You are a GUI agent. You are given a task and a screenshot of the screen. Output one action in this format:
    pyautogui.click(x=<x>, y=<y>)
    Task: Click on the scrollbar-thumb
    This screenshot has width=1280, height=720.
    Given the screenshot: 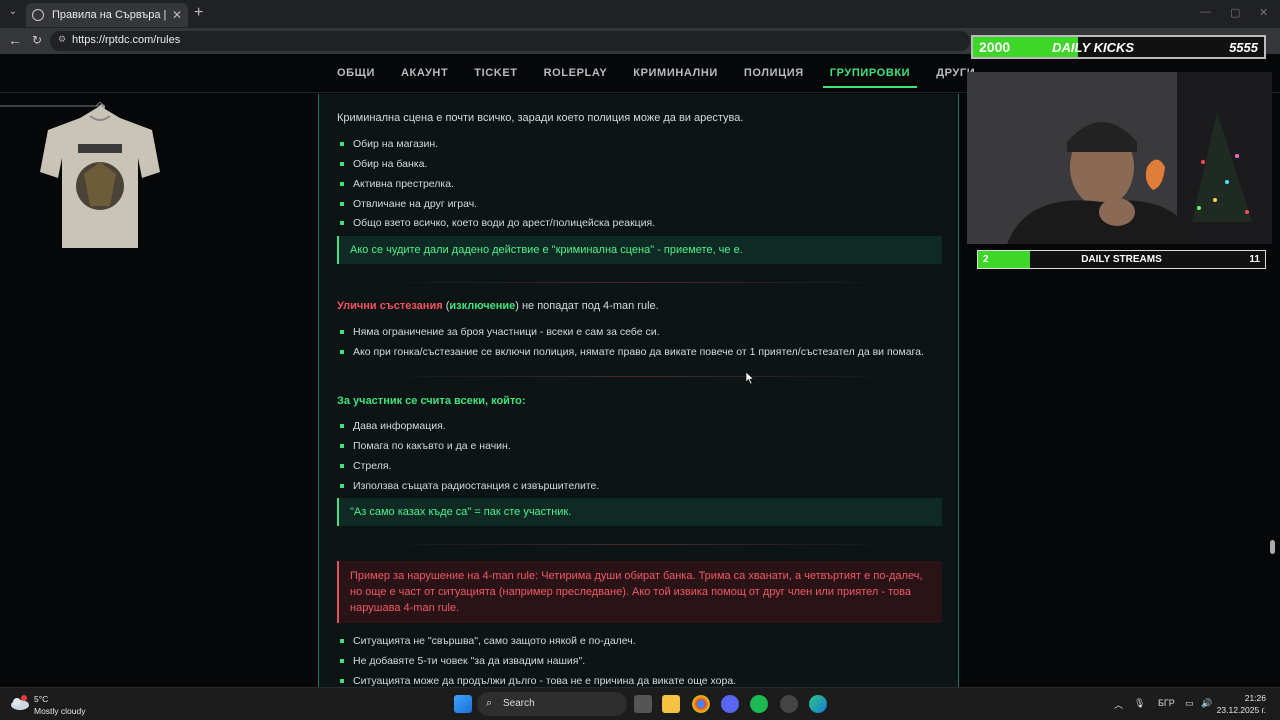 What is the action you would take?
    pyautogui.click(x=1272, y=547)
    